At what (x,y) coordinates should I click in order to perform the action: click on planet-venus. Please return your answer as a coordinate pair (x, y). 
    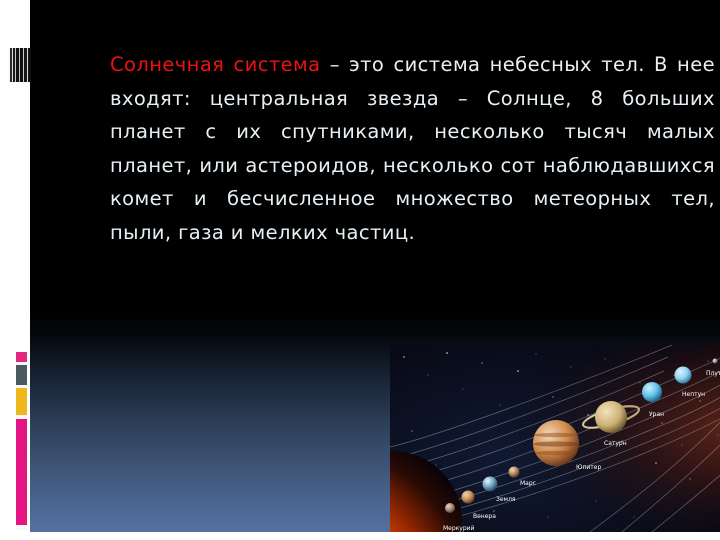
    Looking at the image, I should click on (468, 497).